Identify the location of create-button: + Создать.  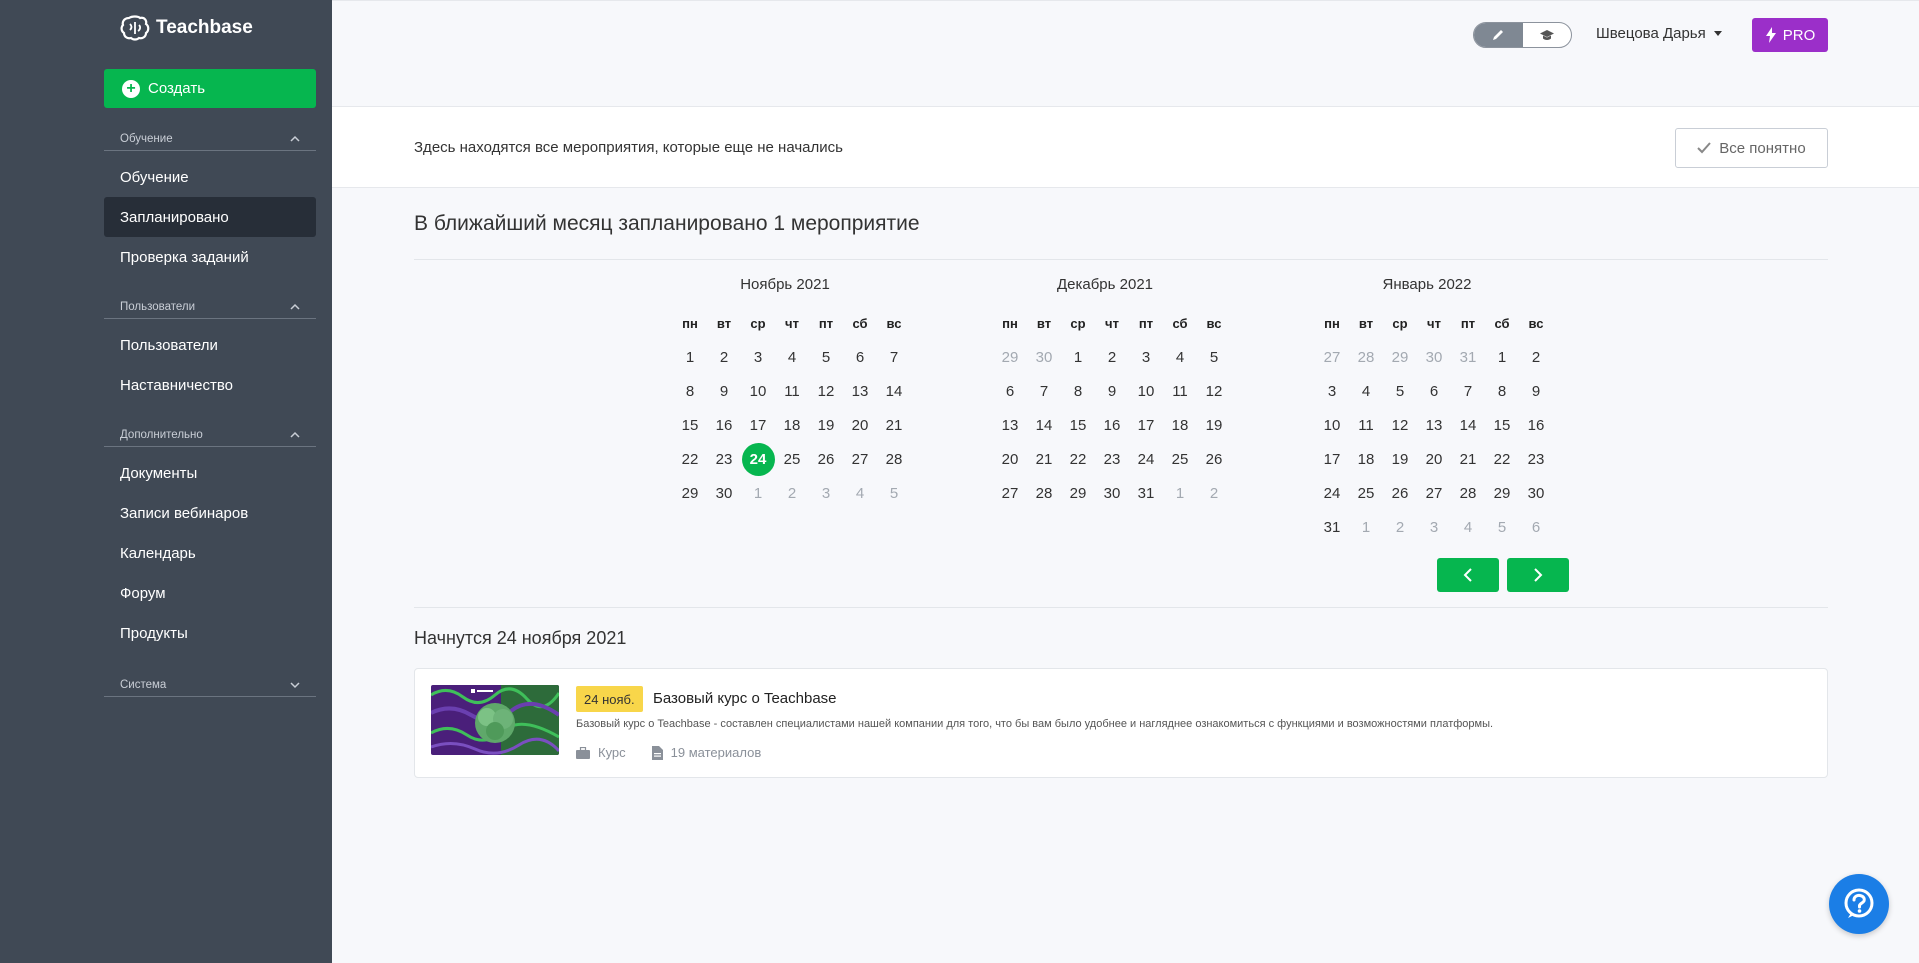
(210, 88).